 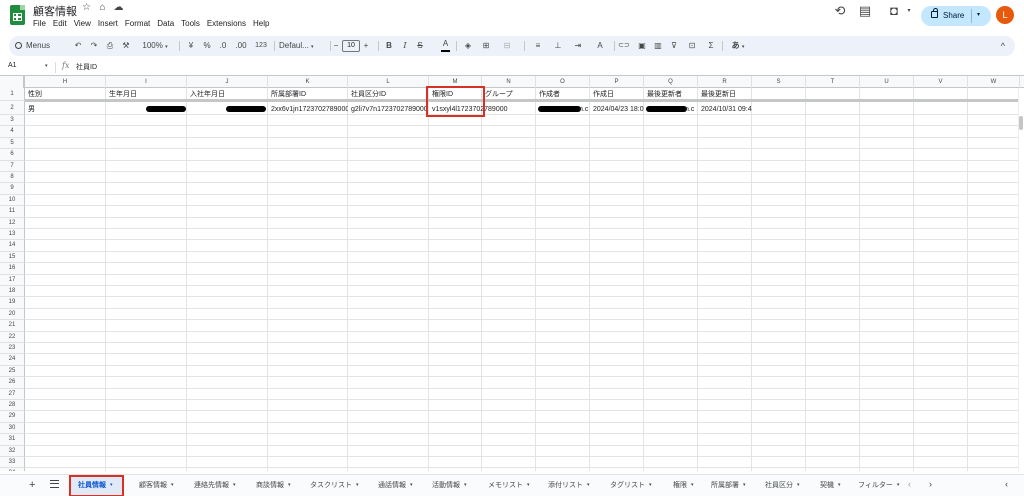 I want to click on row-header-15: 15, so click(x=12, y=257).